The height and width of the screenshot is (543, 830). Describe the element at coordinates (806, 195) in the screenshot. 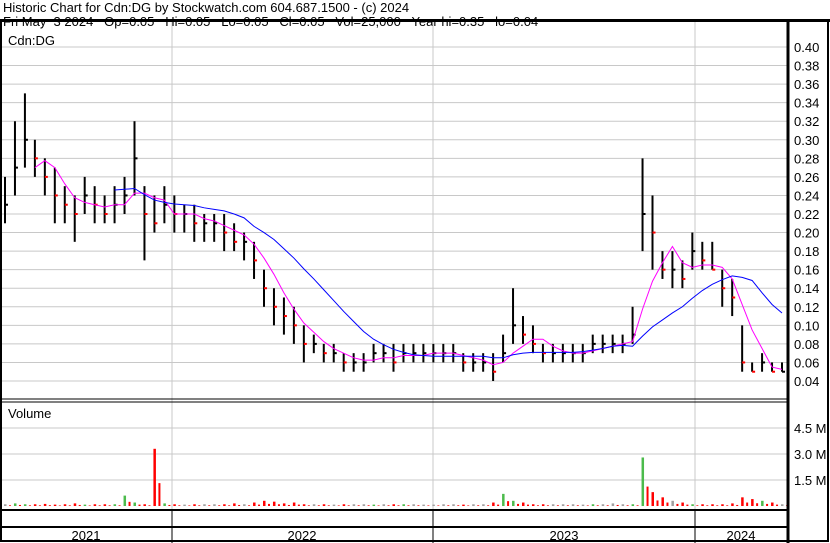

I see `price-tick-label: 0.24` at that location.